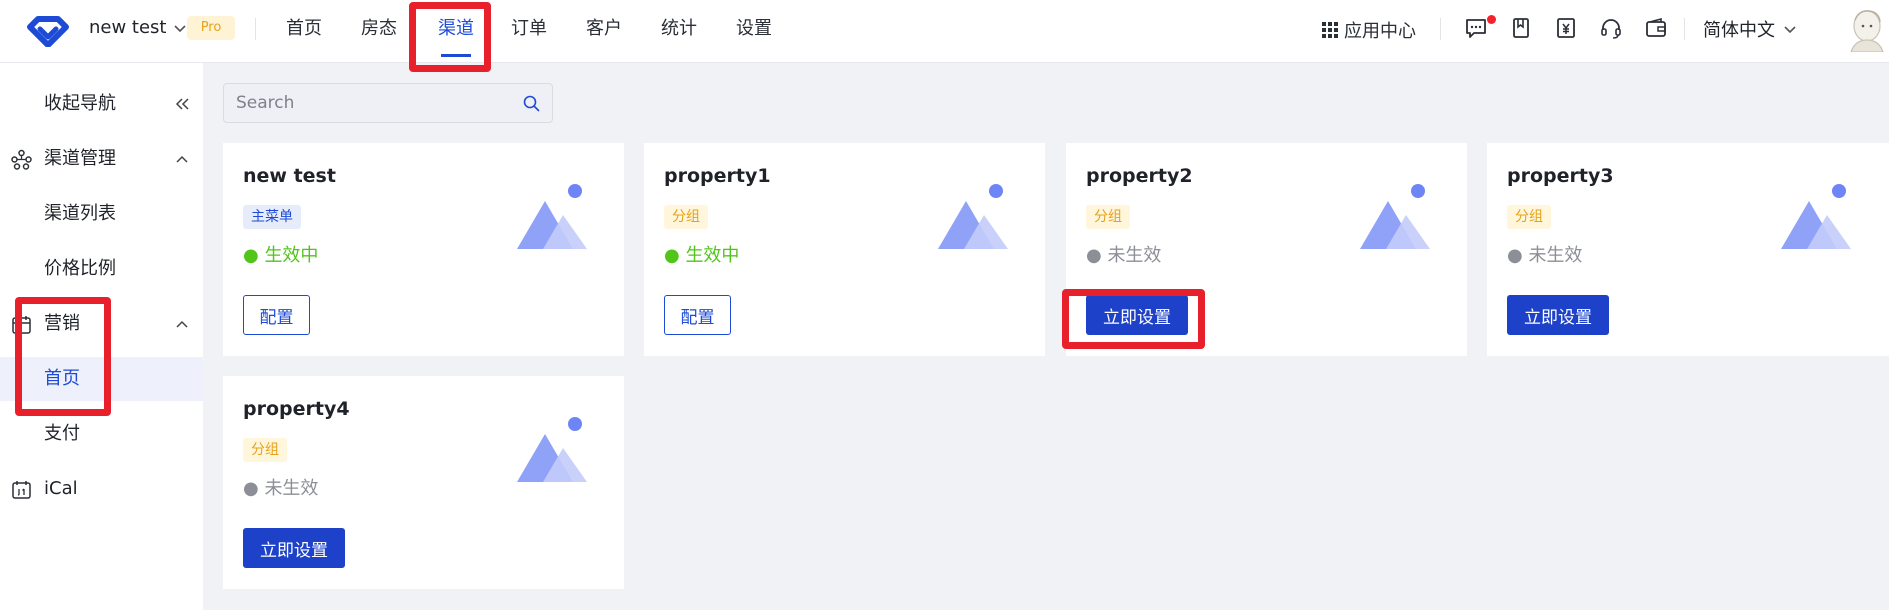 The image size is (1889, 610). I want to click on property-card: property4 分组 ● 未生效 立即设置, so click(423, 482).